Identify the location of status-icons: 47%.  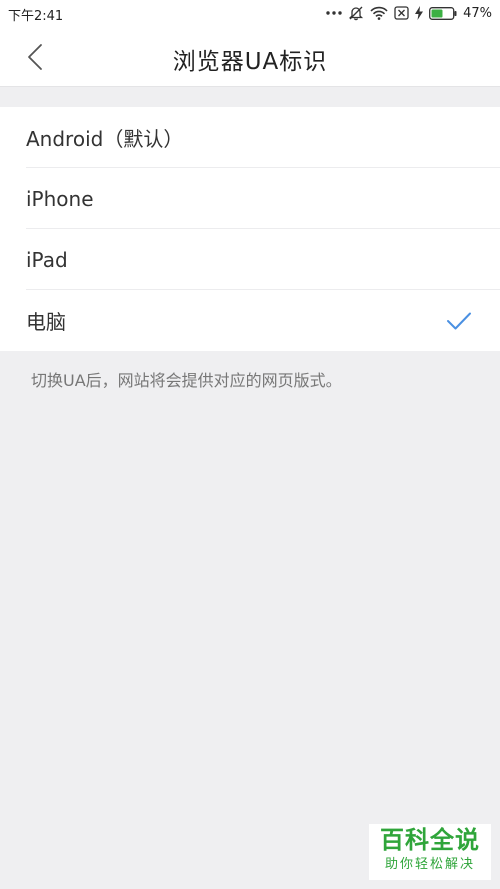
(409, 13).